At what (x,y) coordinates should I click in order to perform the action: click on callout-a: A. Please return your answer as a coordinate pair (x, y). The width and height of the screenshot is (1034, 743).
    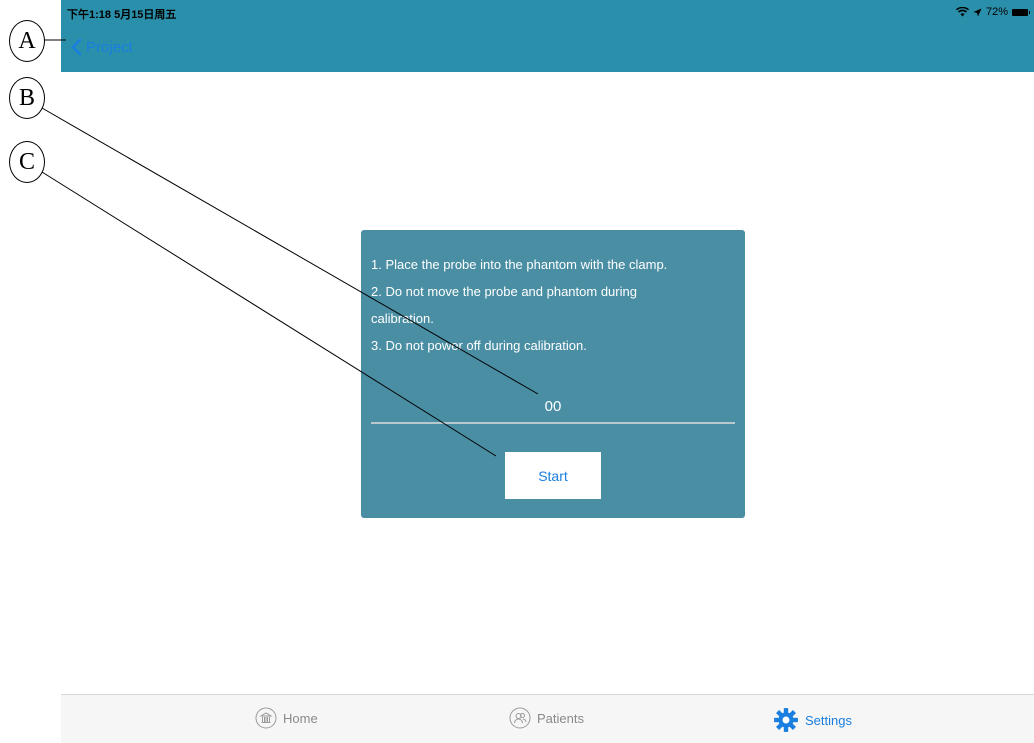
    Looking at the image, I should click on (27, 41).